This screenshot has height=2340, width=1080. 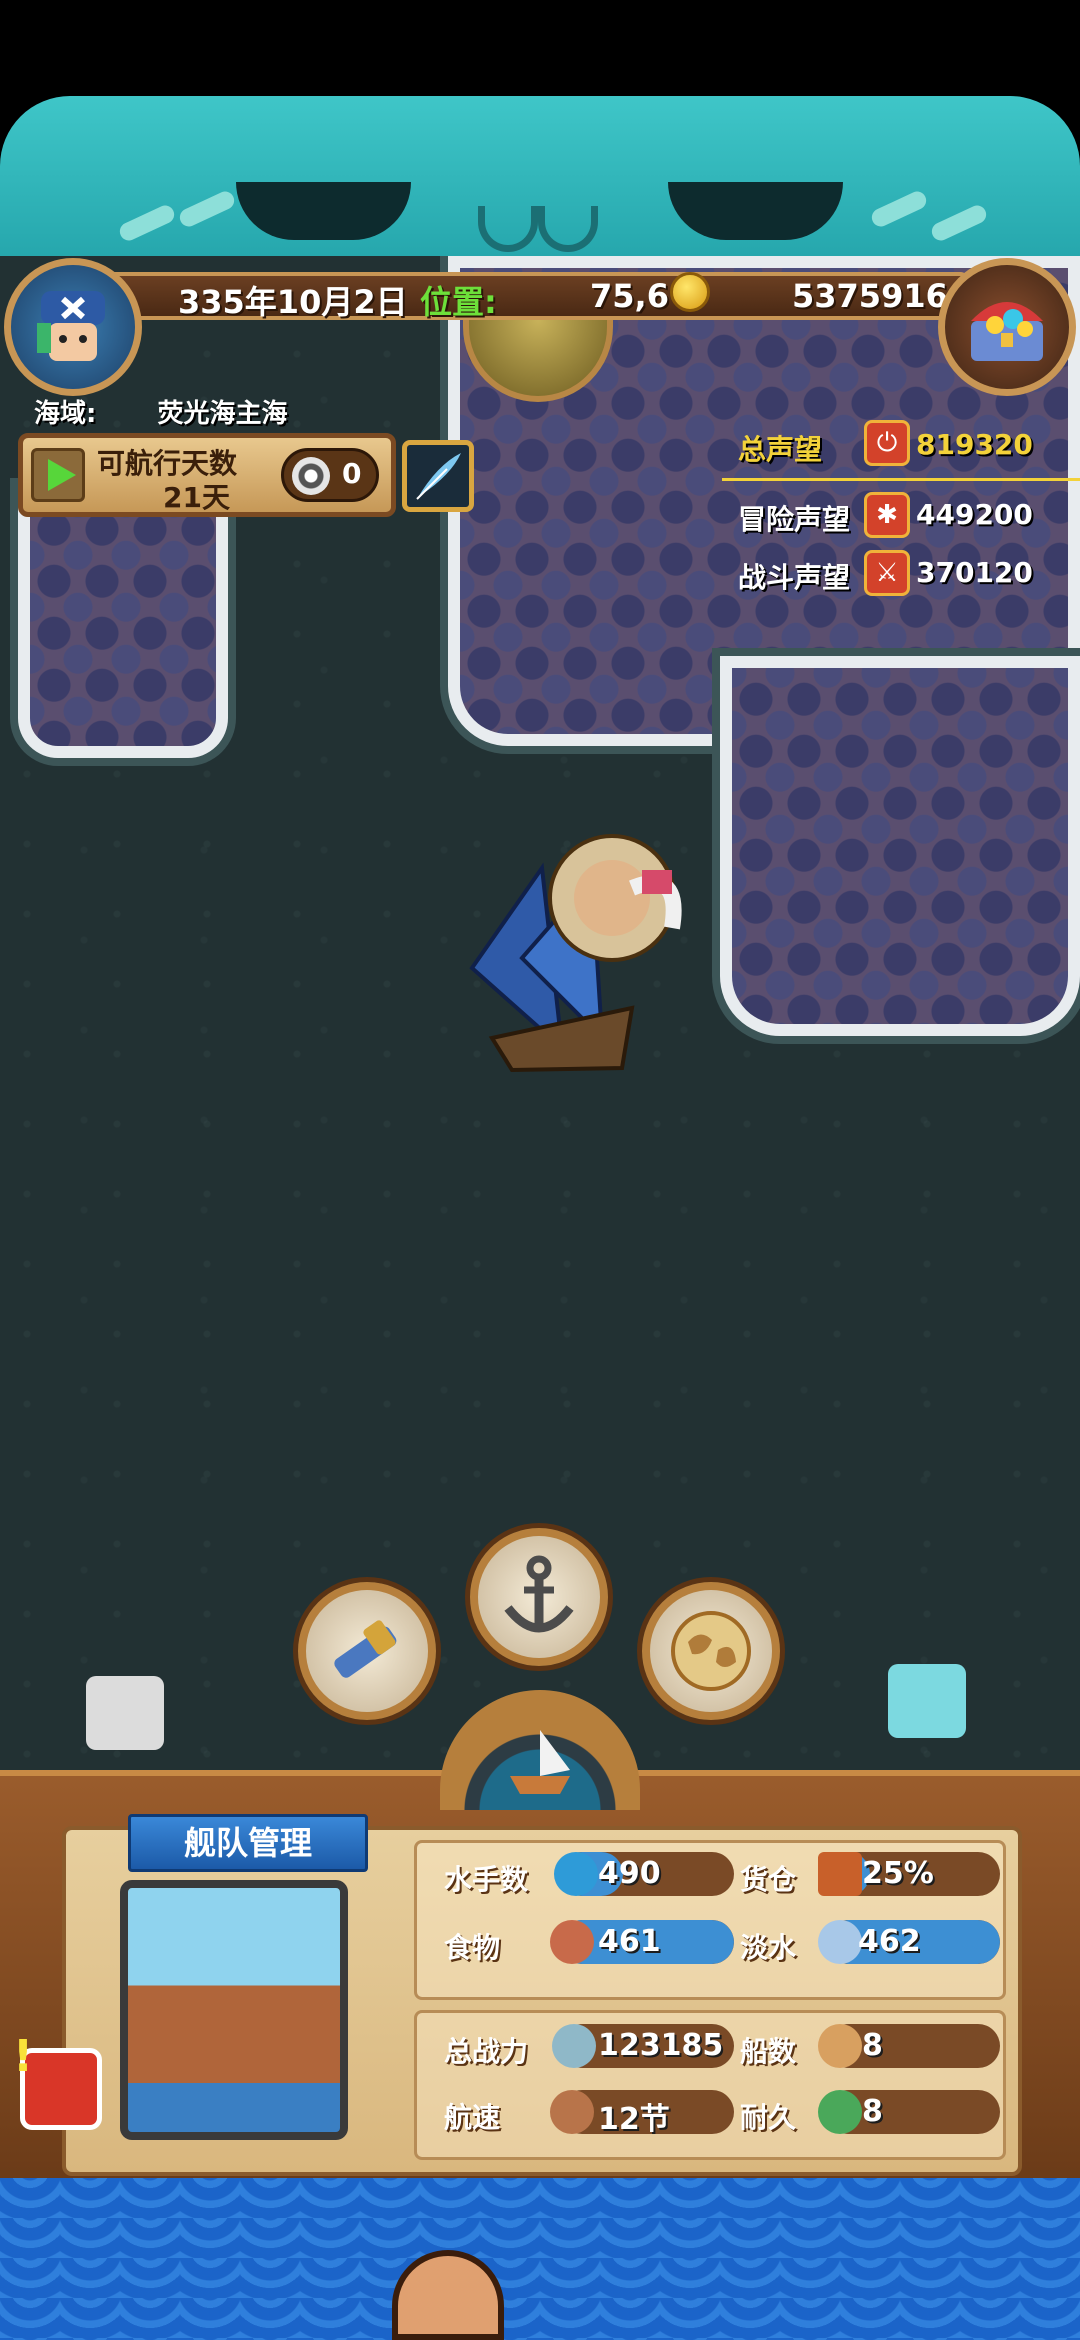 I want to click on treasure-chest-icon, so click(x=1007, y=331).